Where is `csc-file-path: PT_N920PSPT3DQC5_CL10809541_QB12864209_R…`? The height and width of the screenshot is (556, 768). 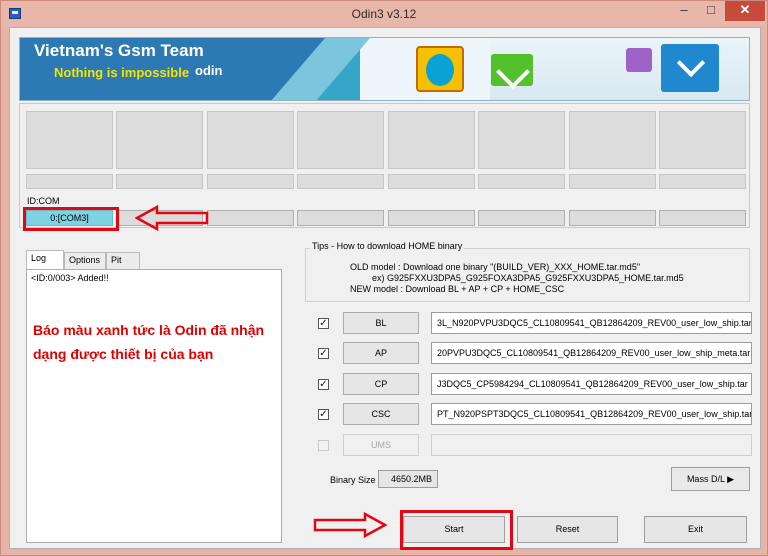
csc-file-path: PT_N920PSPT3DQC5_CL10809541_QB12864209_R… is located at coordinates (591, 414).